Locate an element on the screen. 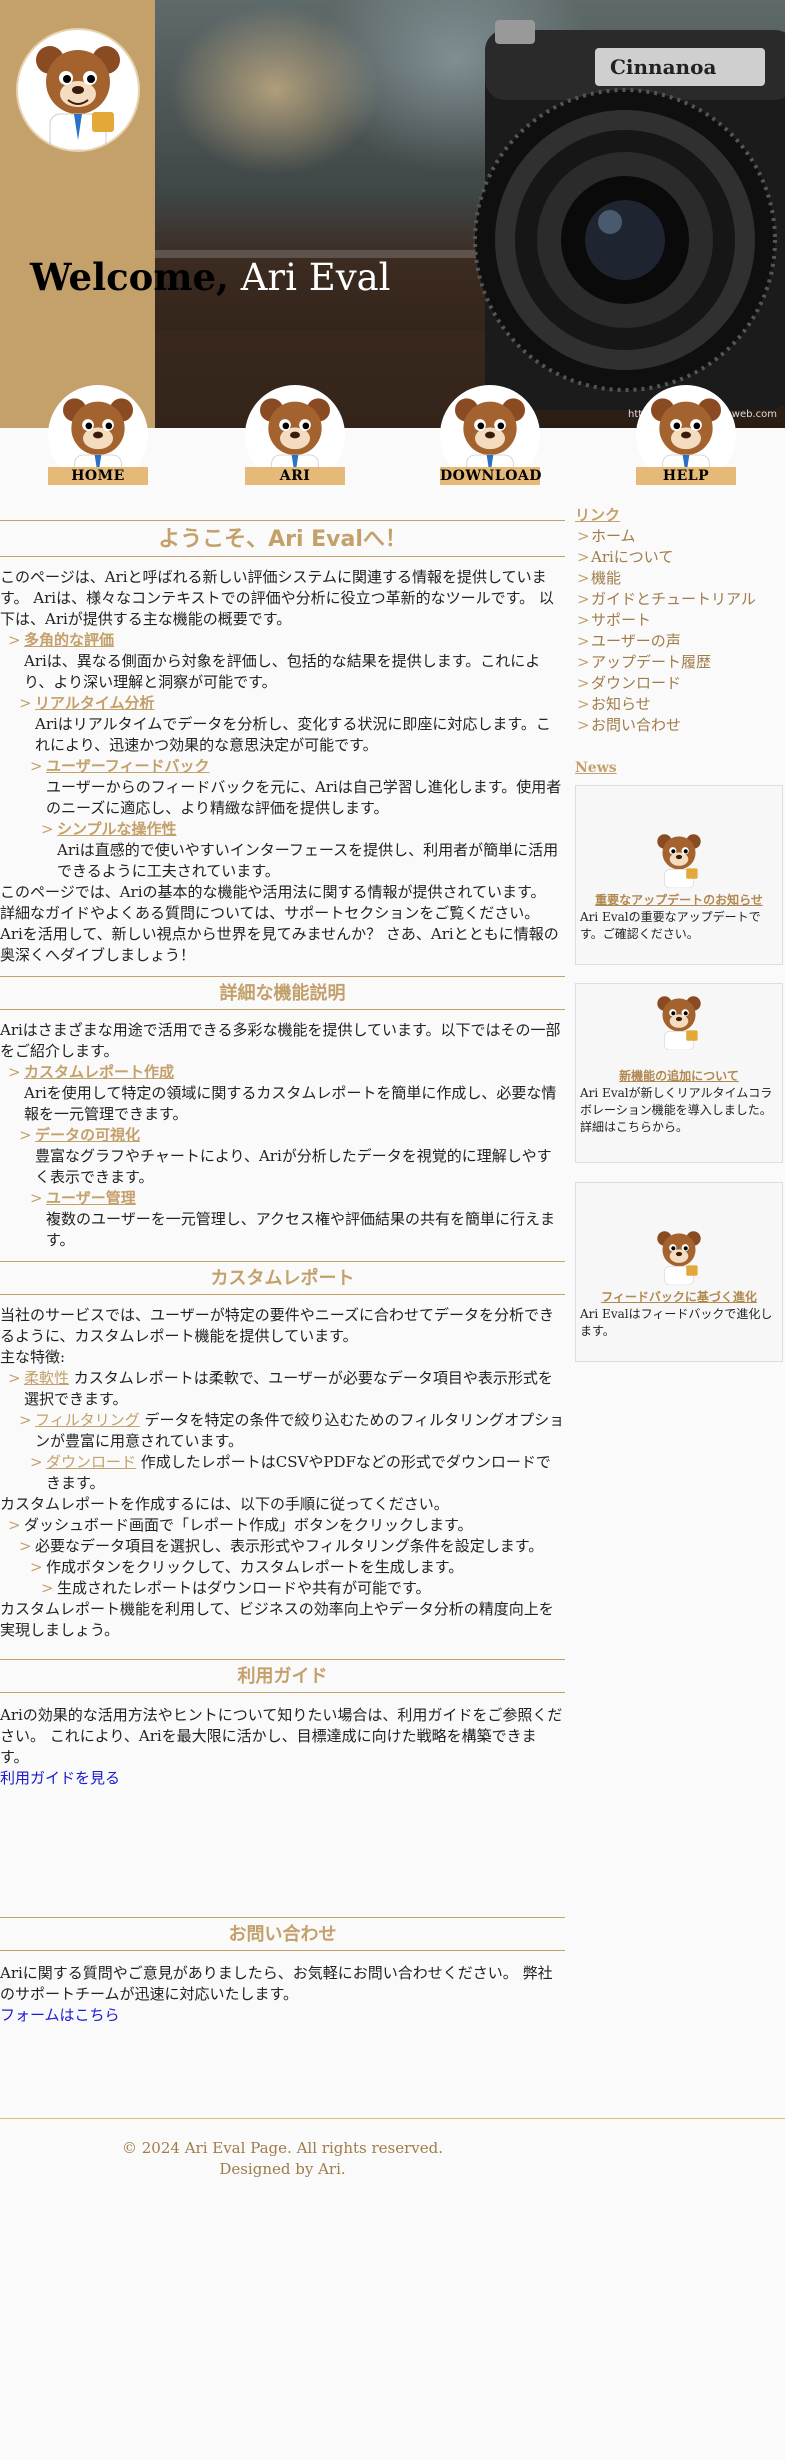  news-card: フィードバックに基づく進化 Ari Evalはフィードバックで進化します。 is located at coordinates (679, 1272).